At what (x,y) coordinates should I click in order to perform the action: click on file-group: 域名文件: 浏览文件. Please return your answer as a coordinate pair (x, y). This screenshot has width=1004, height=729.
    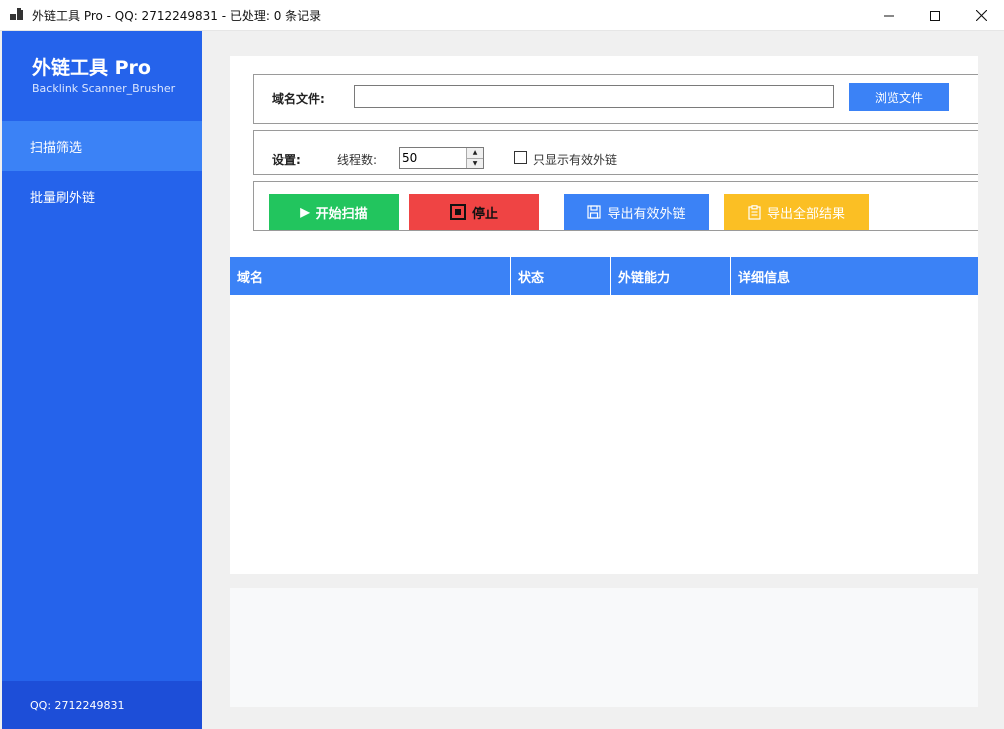
    Looking at the image, I should click on (615, 99).